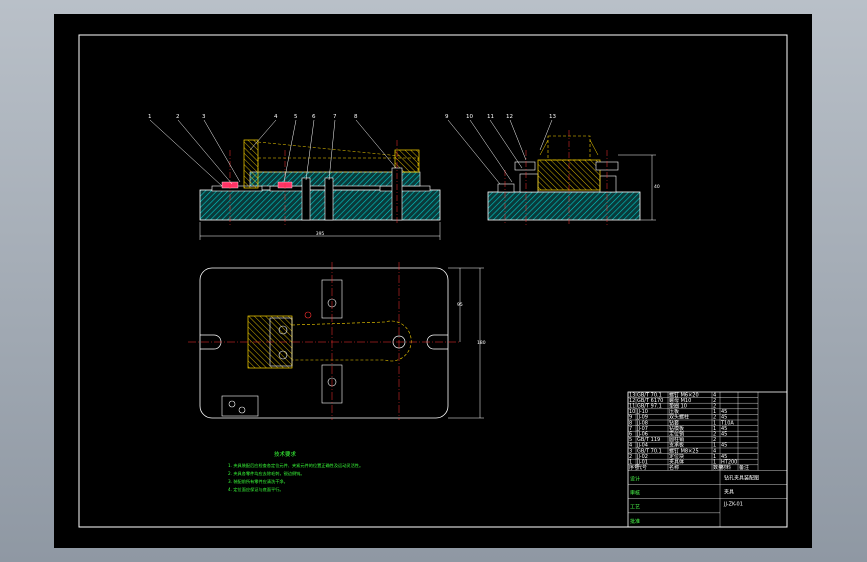 This screenshot has height=562, width=867. Describe the element at coordinates (295, 465) in the screenshot. I see `note-line-1: 1. 夹具装配后应检查各定位元件、夹紧元件的位置正确性及运动灵活性。` at that location.